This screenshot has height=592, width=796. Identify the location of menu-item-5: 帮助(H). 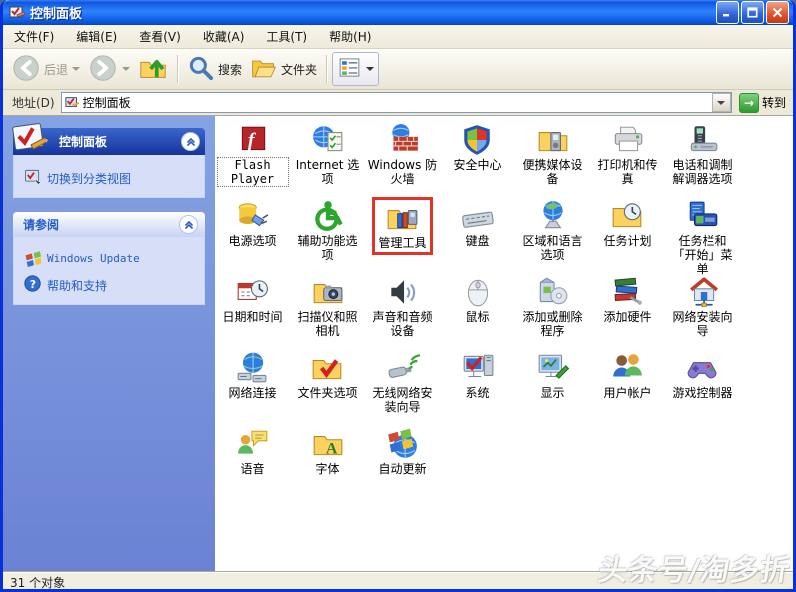
(350, 36).